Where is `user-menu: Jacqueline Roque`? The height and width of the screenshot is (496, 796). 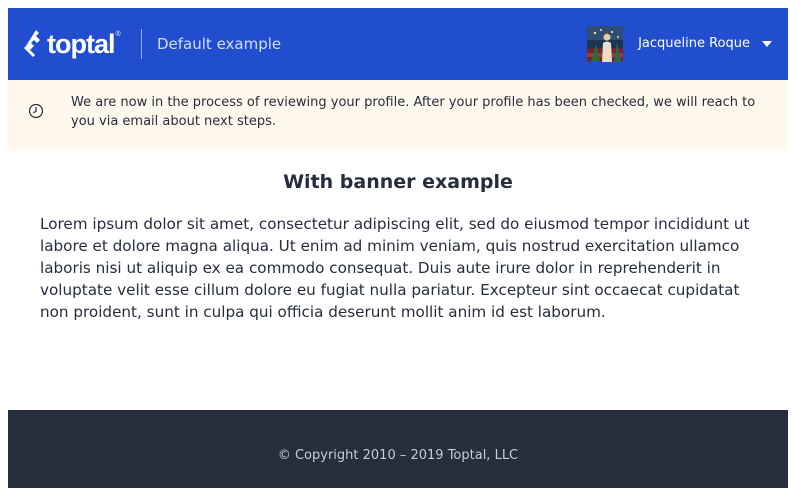
user-menu: Jacqueline Roque is located at coordinates (679, 44).